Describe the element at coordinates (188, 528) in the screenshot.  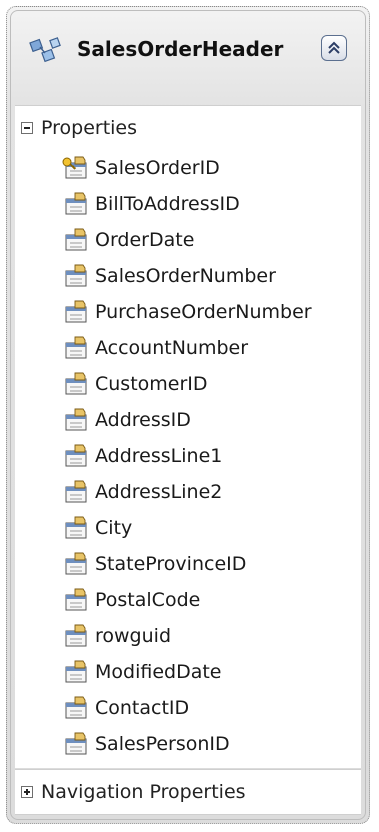
I see `property-row: City` at that location.